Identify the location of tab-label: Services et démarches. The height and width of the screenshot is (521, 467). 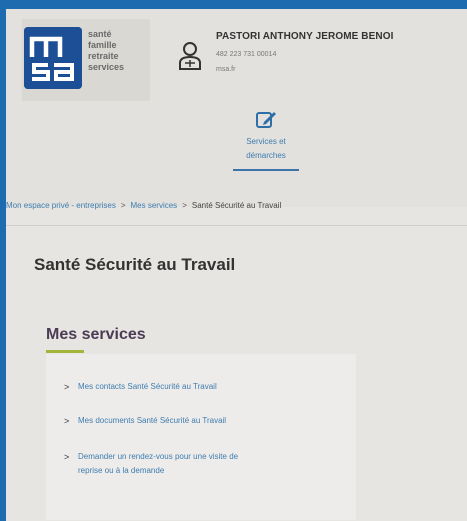
(266, 149).